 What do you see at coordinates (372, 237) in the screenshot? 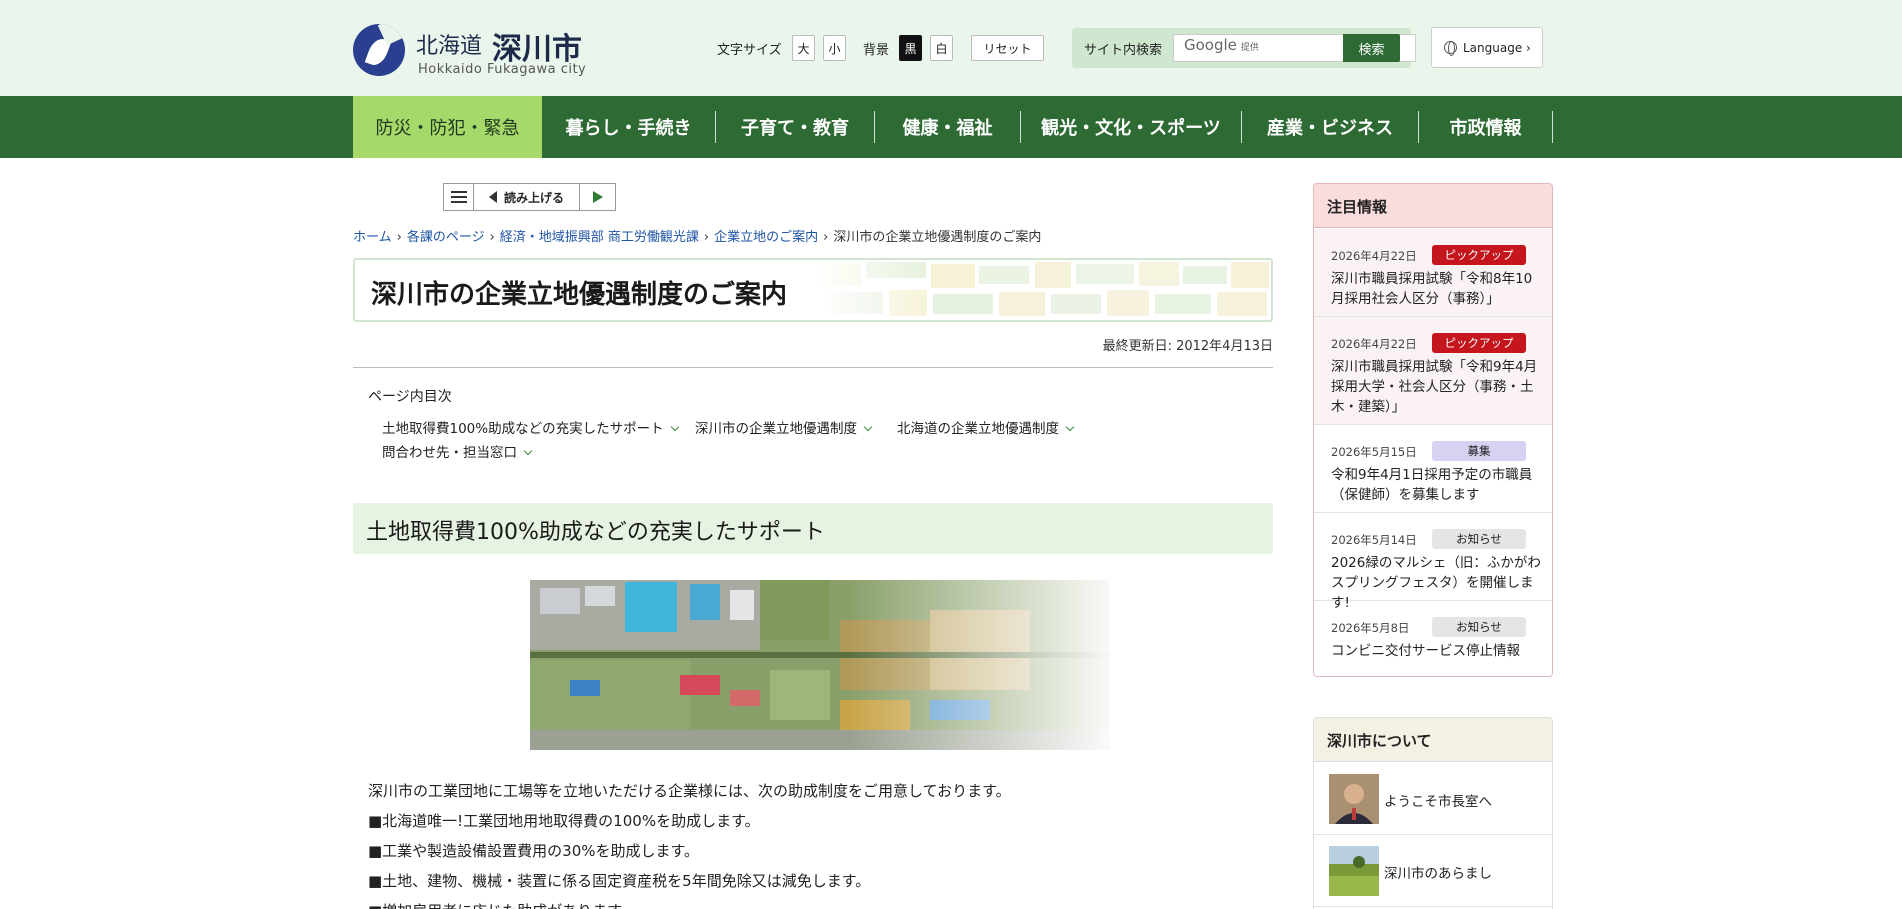
I see `breadcrumb-home: ホーム` at bounding box center [372, 237].